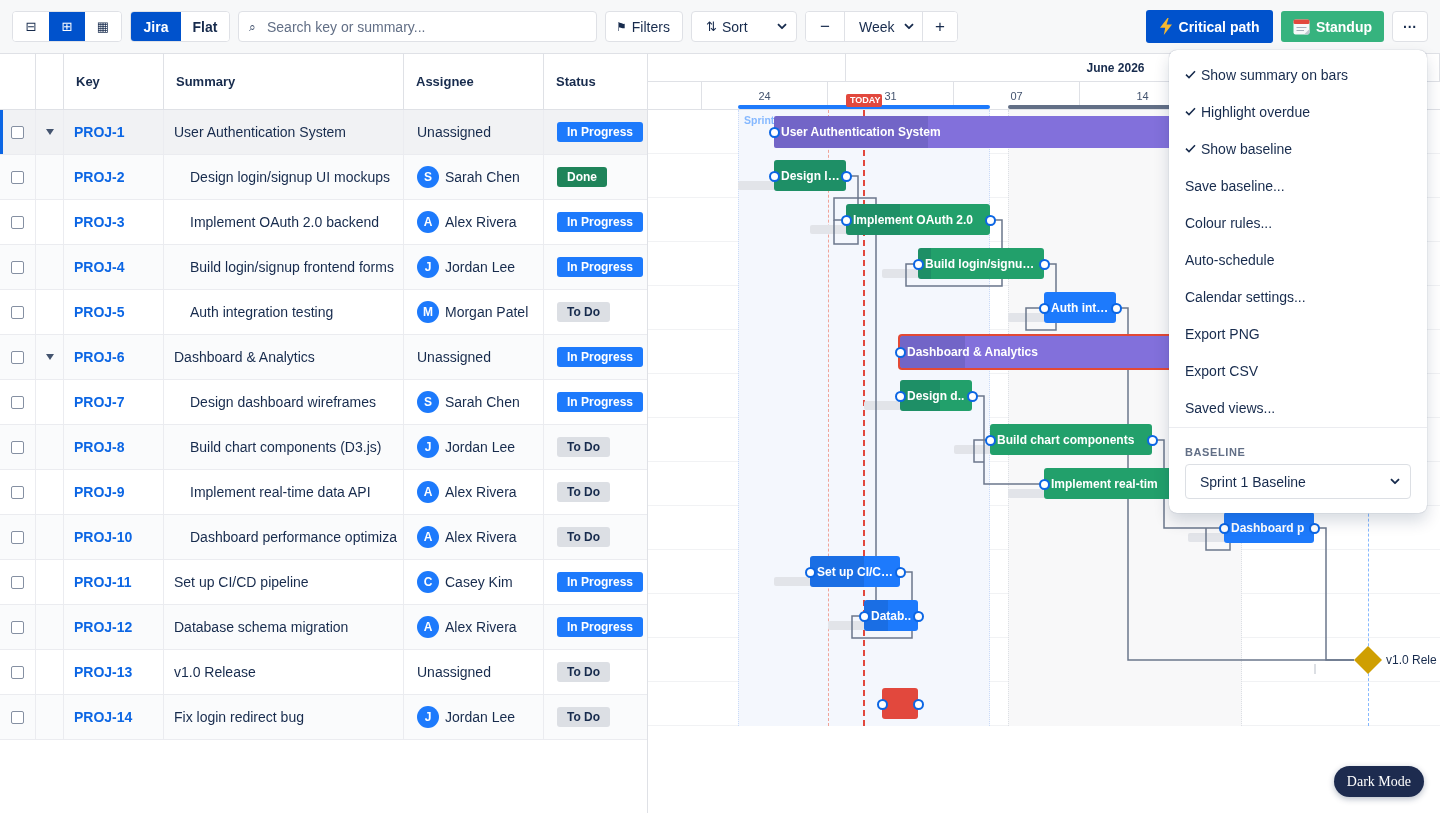  Describe the element at coordinates (323, 447) in the screenshot. I see `table-row: PROJ-8 Build chart components (D3.js) J Jordan Lee To Do` at that location.